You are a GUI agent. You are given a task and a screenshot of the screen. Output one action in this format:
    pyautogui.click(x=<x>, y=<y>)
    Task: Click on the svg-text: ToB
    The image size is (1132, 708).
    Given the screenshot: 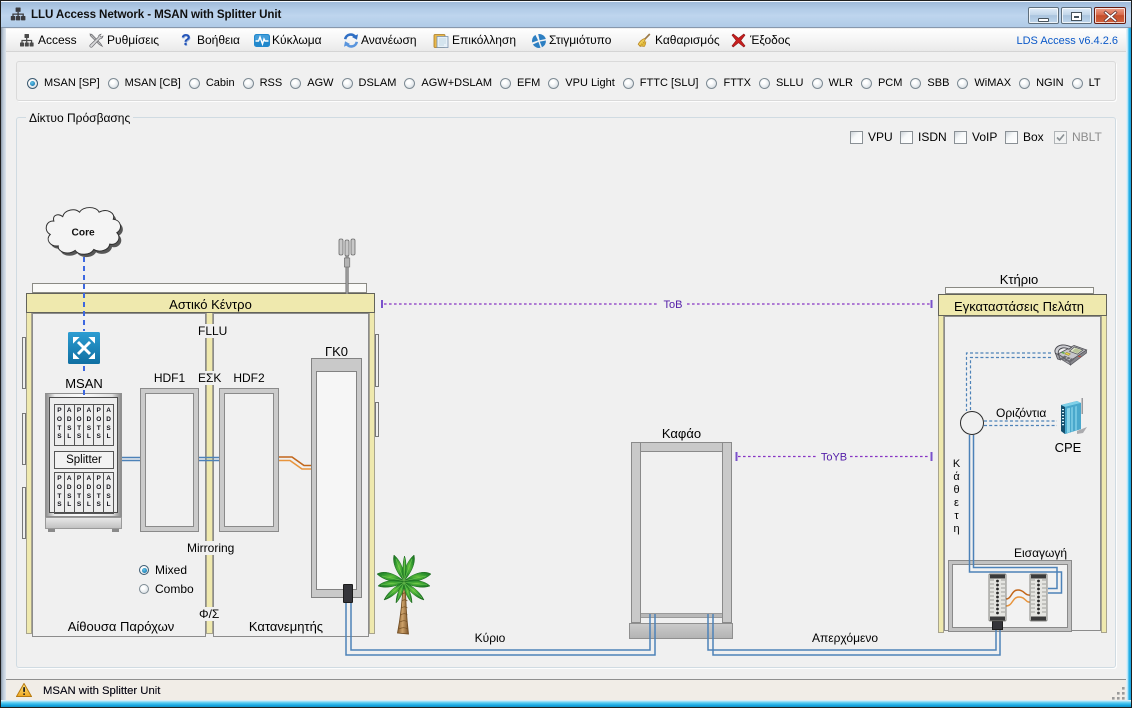 What is the action you would take?
    pyautogui.click(x=673, y=305)
    